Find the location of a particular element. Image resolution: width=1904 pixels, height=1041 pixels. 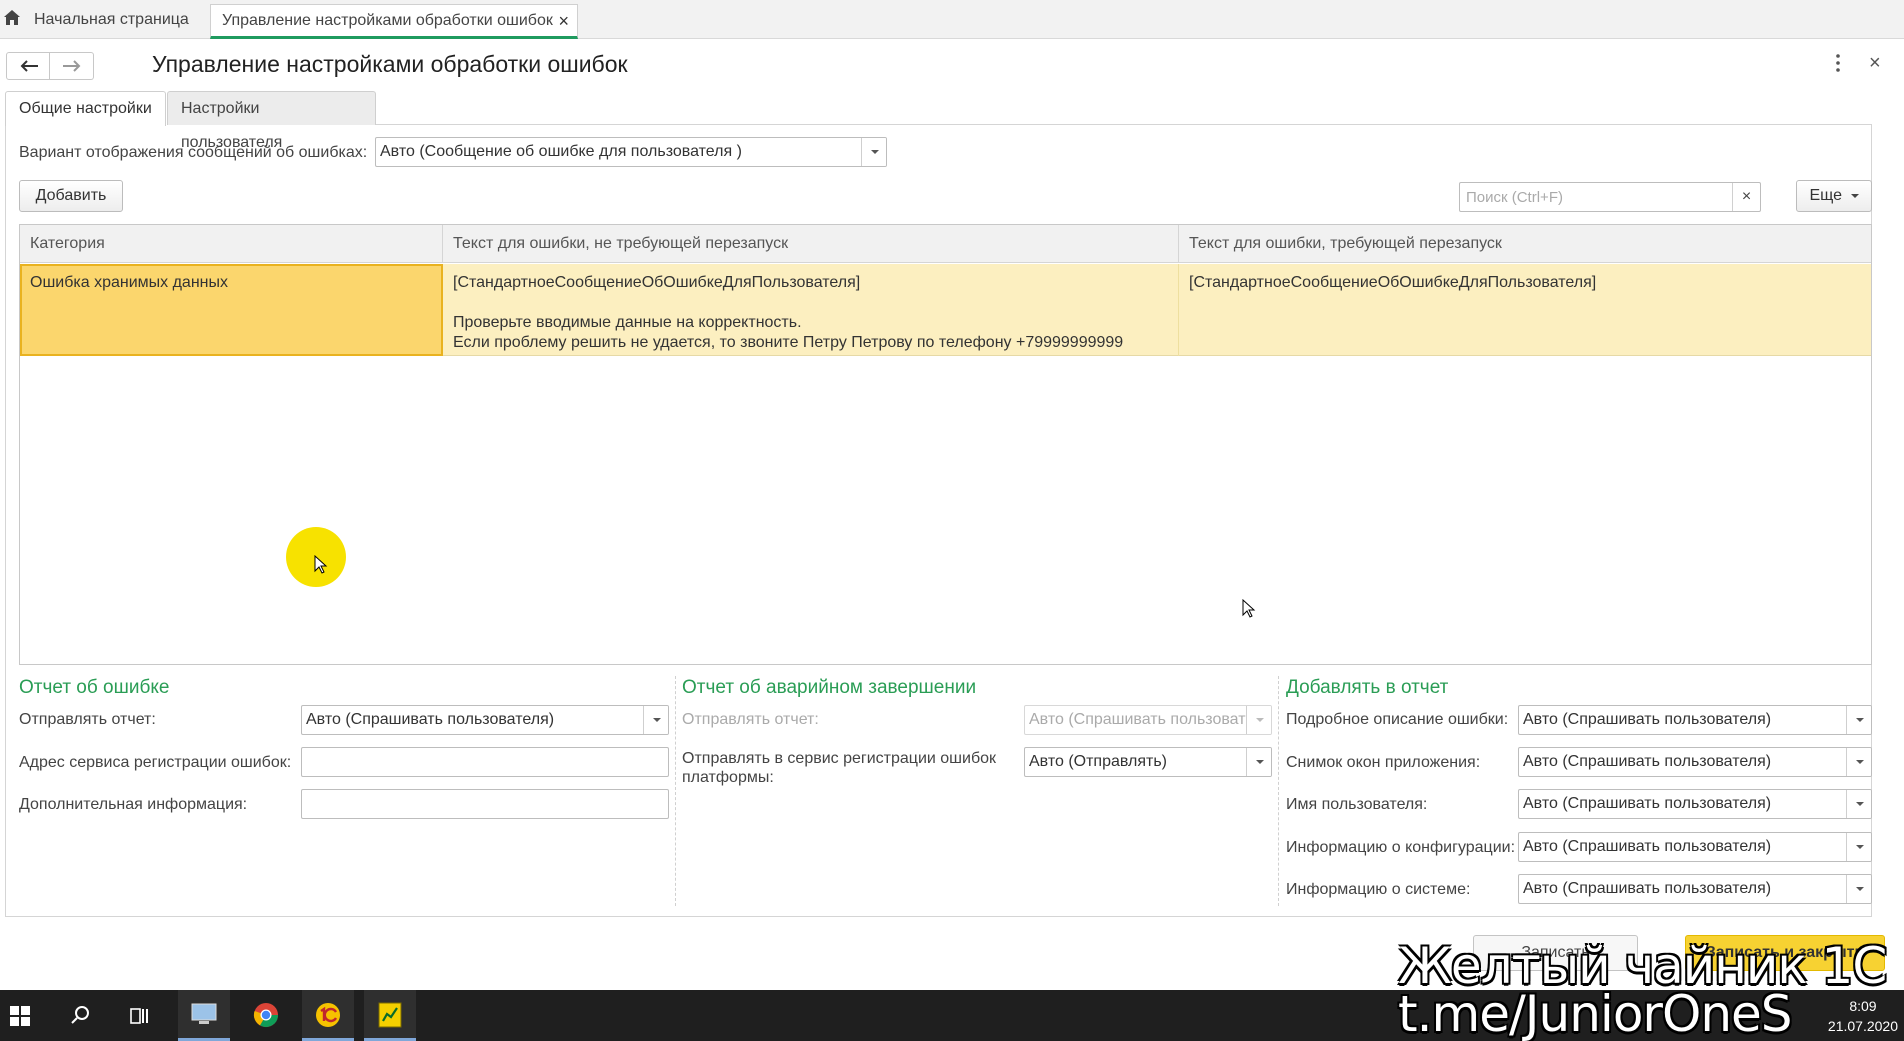

error-report-title: Отчет об ошибке is located at coordinates (94, 687).